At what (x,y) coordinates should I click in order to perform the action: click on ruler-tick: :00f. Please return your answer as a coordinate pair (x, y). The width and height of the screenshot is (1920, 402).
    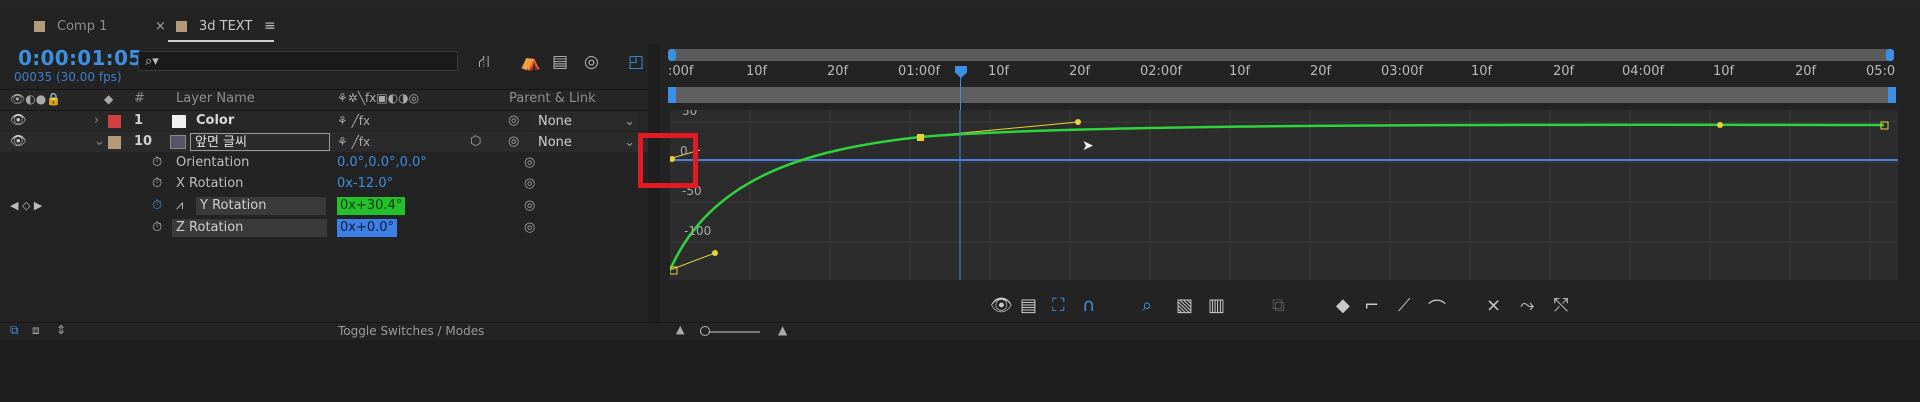
    Looking at the image, I should click on (681, 71).